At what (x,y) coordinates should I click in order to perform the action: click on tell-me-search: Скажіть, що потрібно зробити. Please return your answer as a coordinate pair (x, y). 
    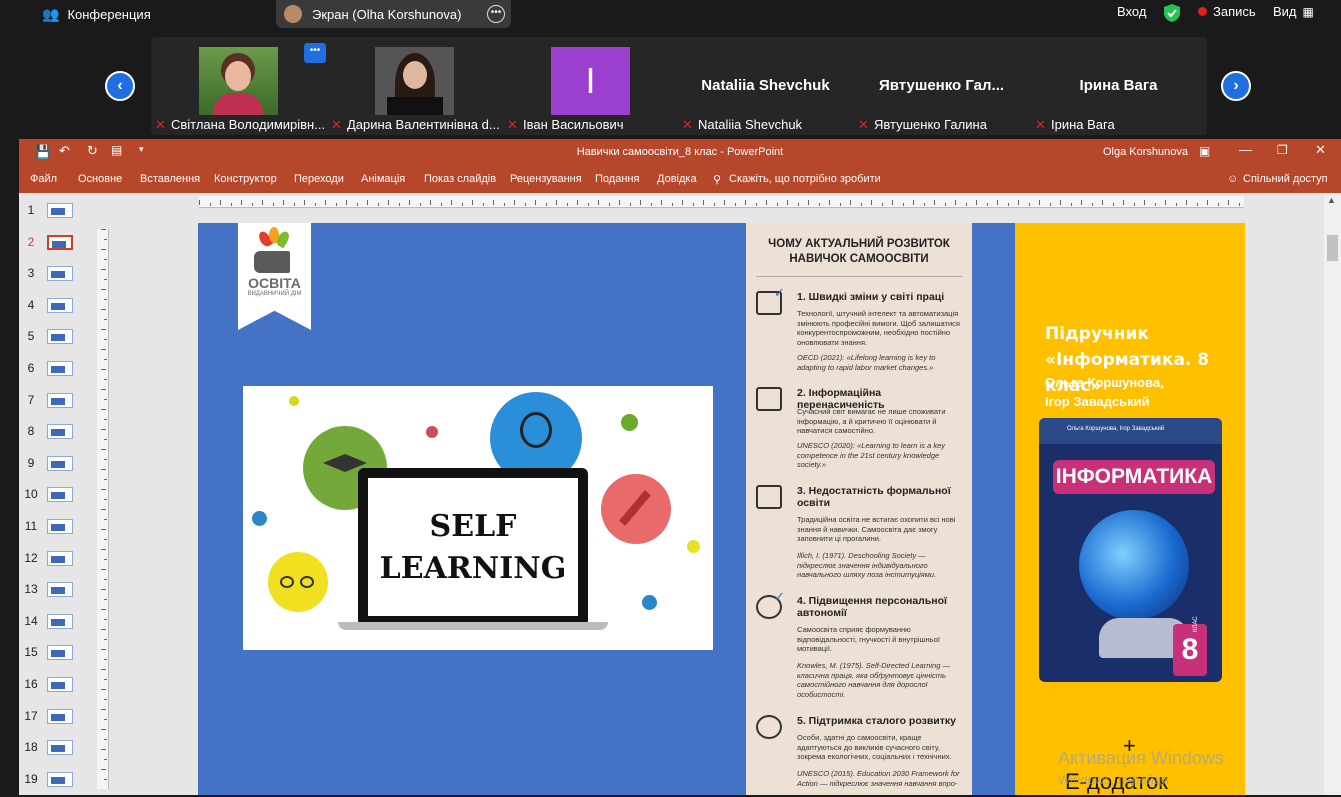
    Looking at the image, I should click on (805, 179).